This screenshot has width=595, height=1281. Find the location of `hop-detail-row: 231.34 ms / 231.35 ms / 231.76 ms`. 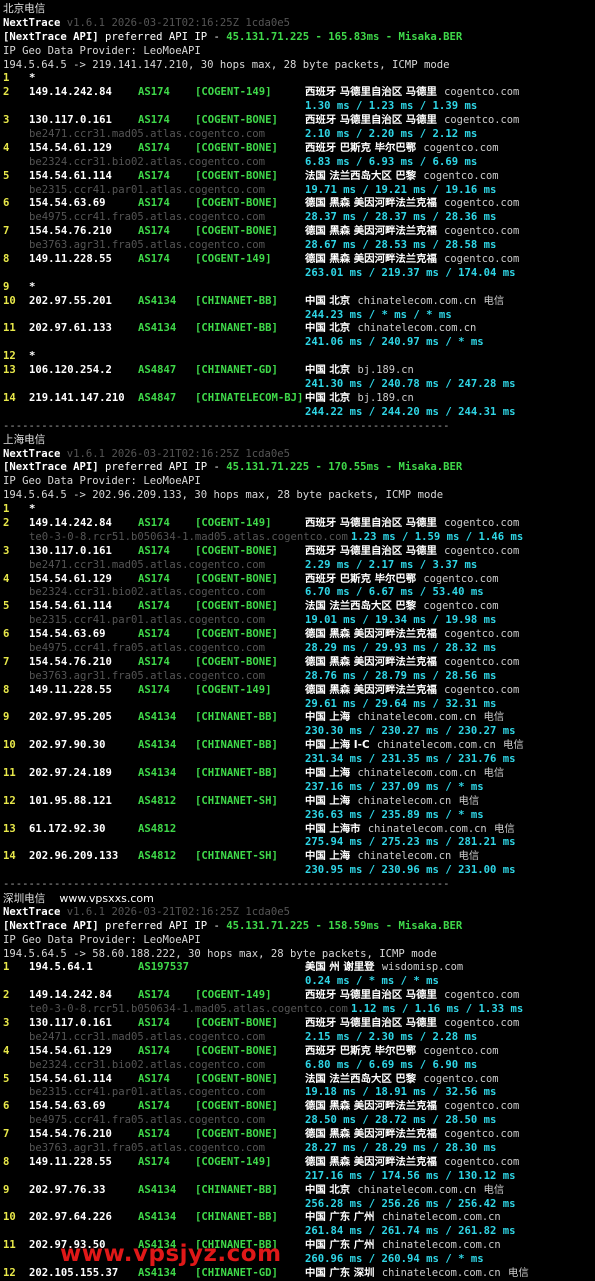

hop-detail-row: 231.34 ms / 231.35 ms / 231.76 ms is located at coordinates (299, 760).